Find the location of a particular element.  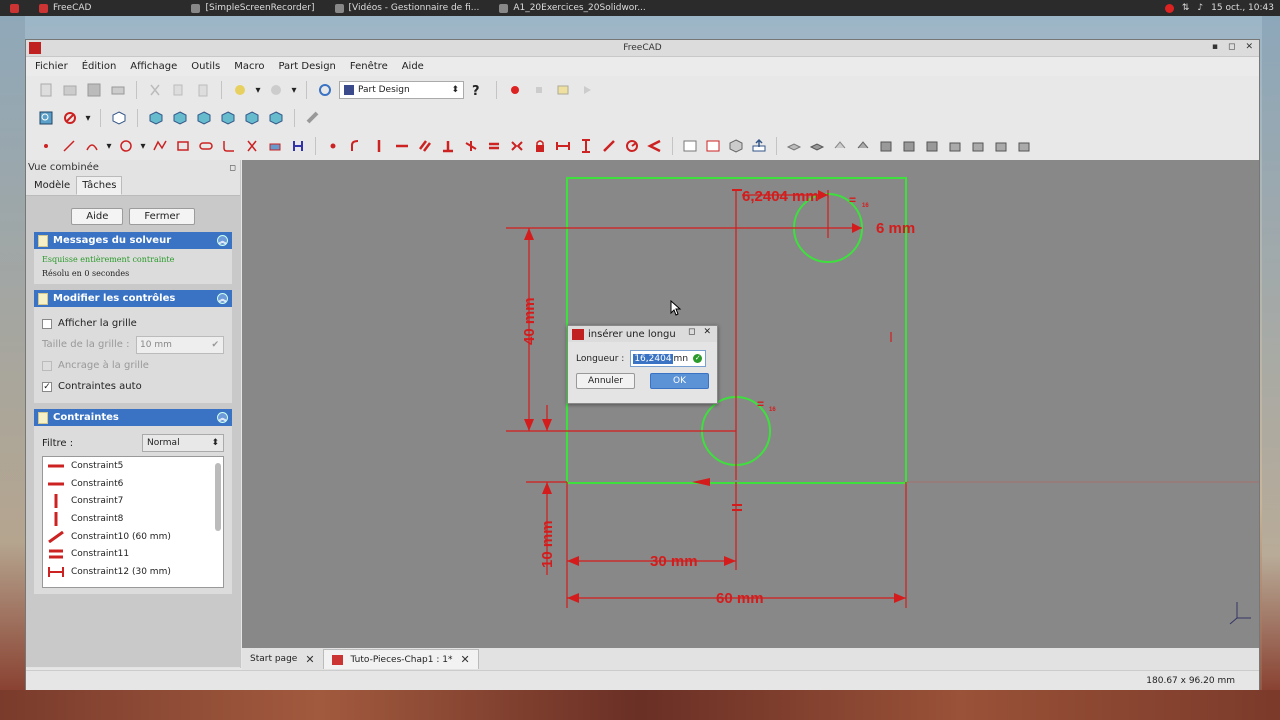

menu-fenetre: Fenêtre is located at coordinates (369, 66).